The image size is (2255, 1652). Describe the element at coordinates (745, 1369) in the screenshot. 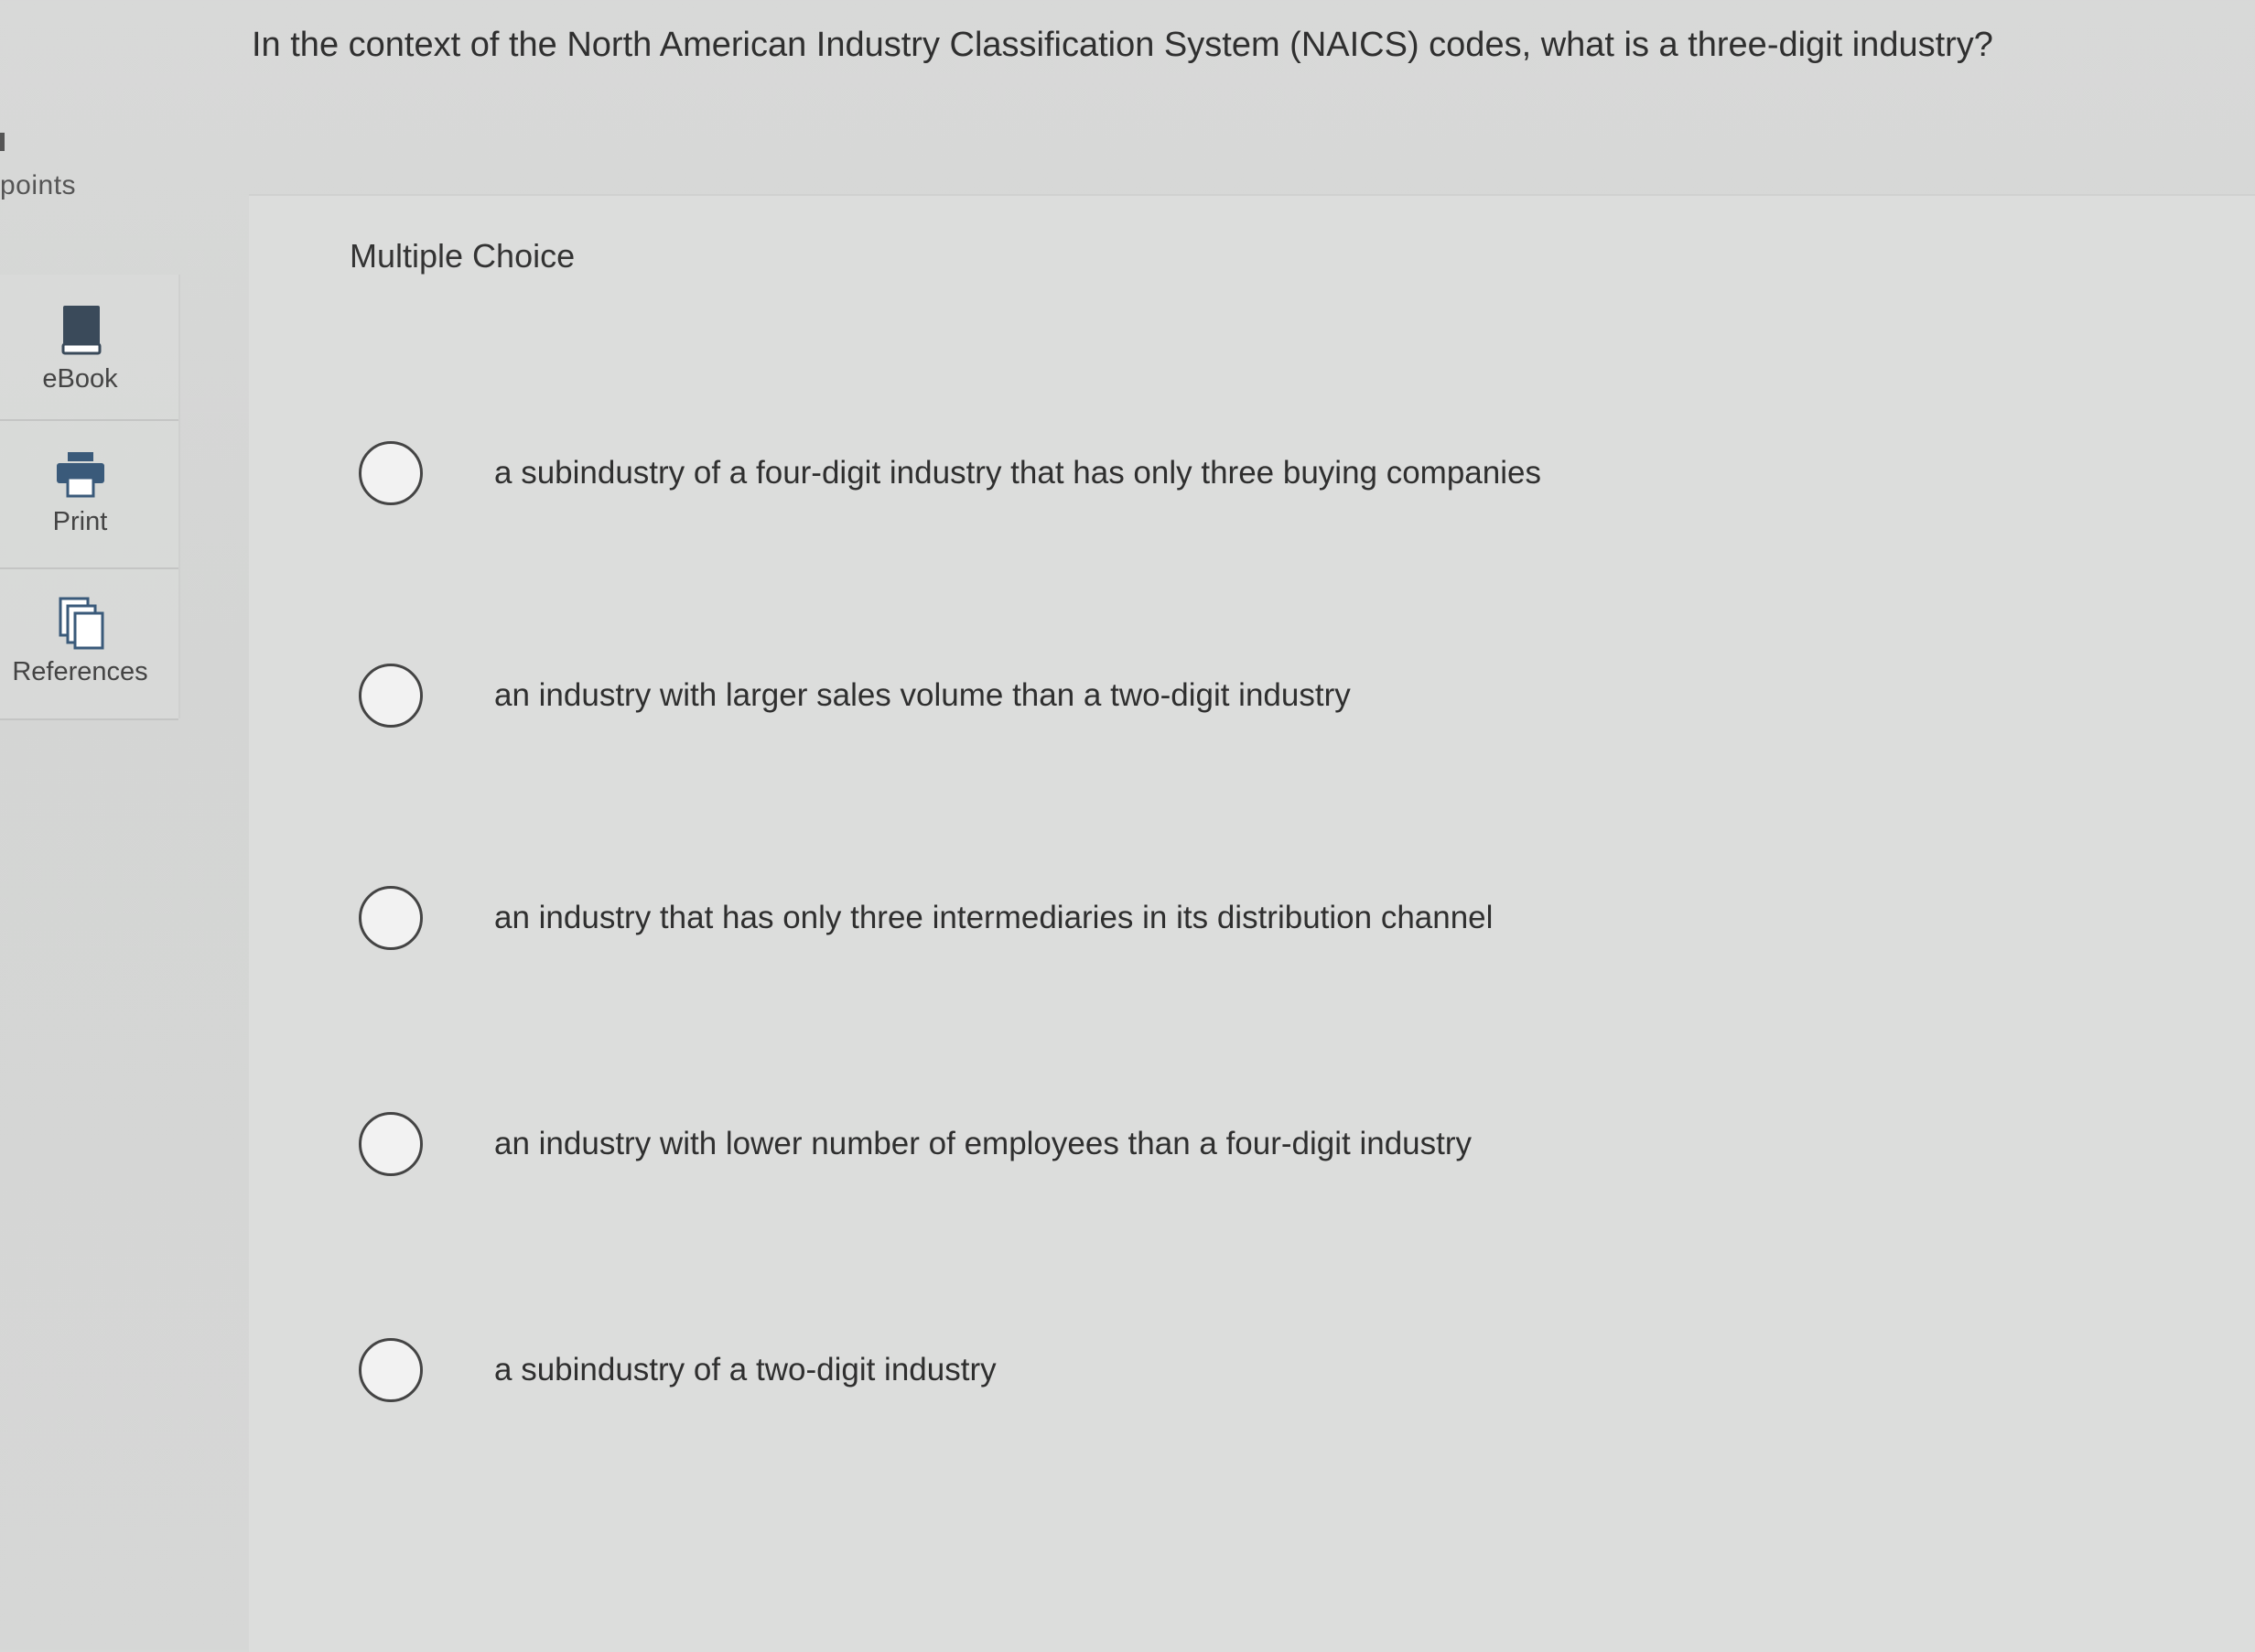

I see `choice-label: a subindustry of a two-digit industry` at that location.